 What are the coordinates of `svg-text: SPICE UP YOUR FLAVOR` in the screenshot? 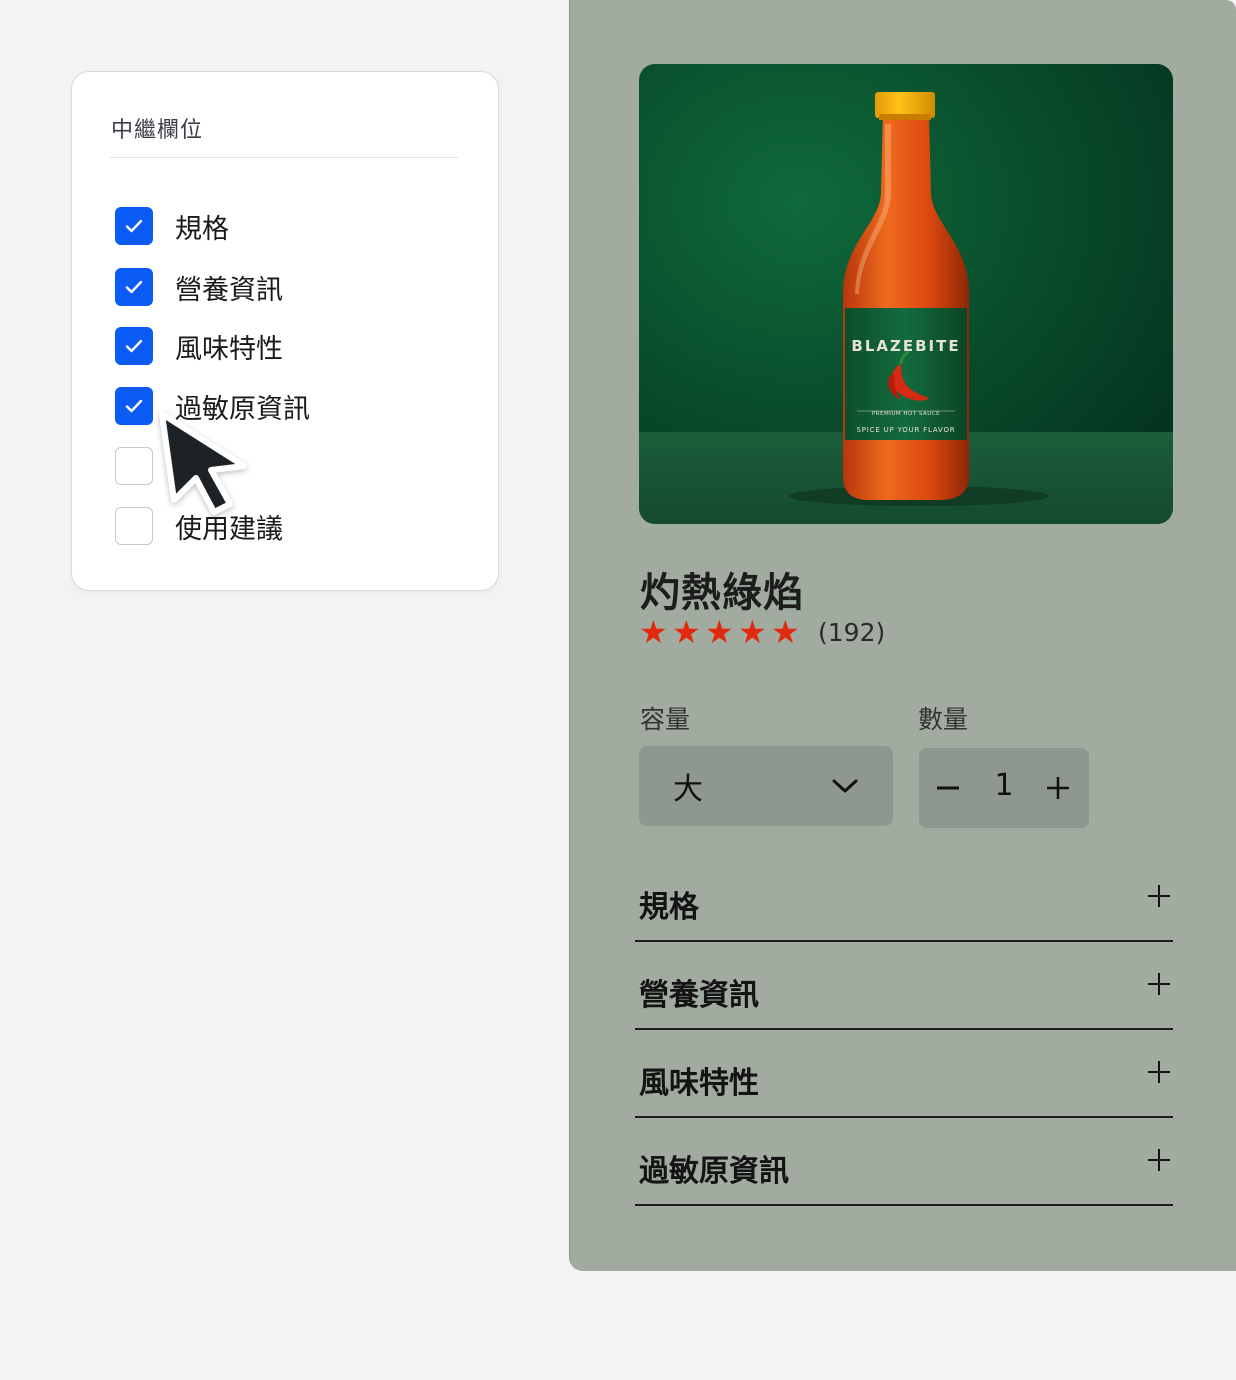 It's located at (906, 430).